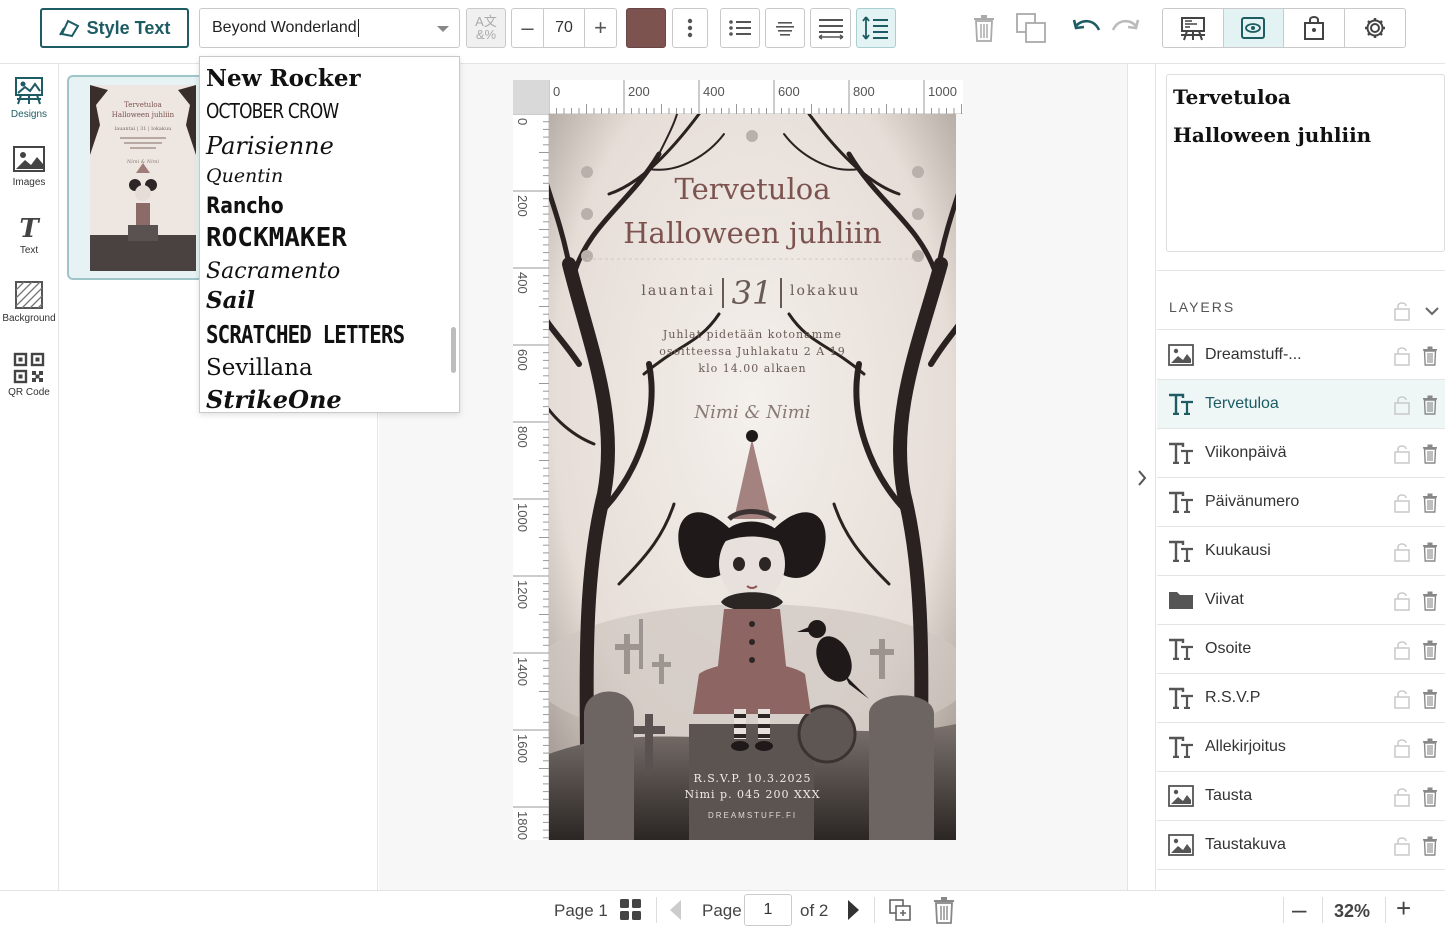 This screenshot has height=928, width=1445. I want to click on design-weekday: lauantai, so click(674, 291).